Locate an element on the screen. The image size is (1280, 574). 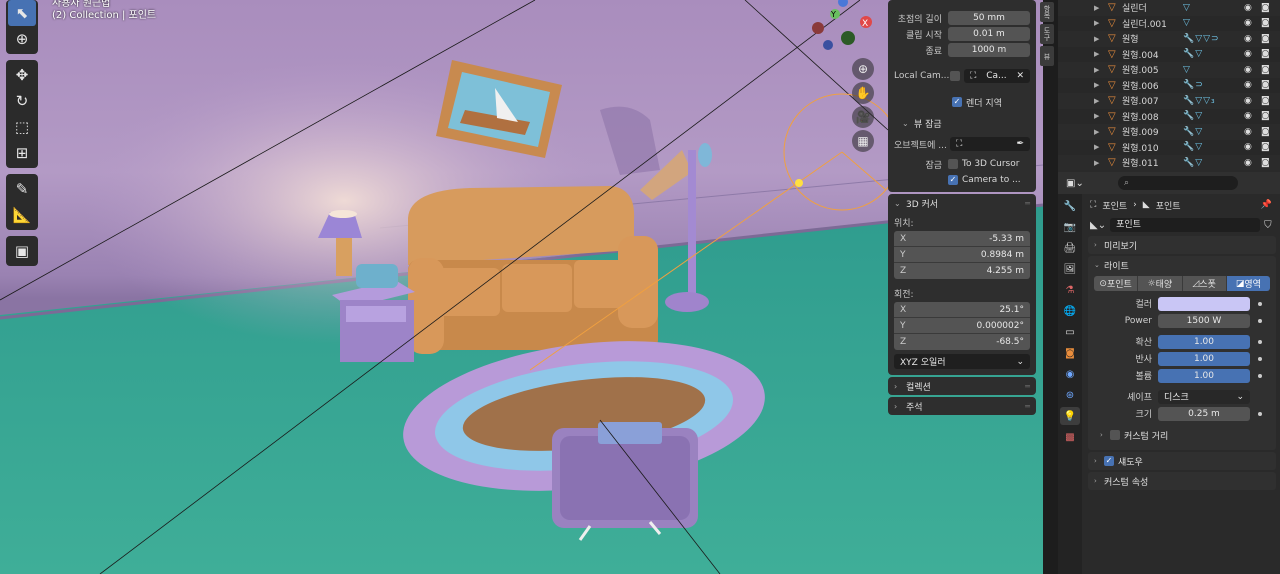
physics-tab-icon: ◉ is located at coordinates (1070, 374).